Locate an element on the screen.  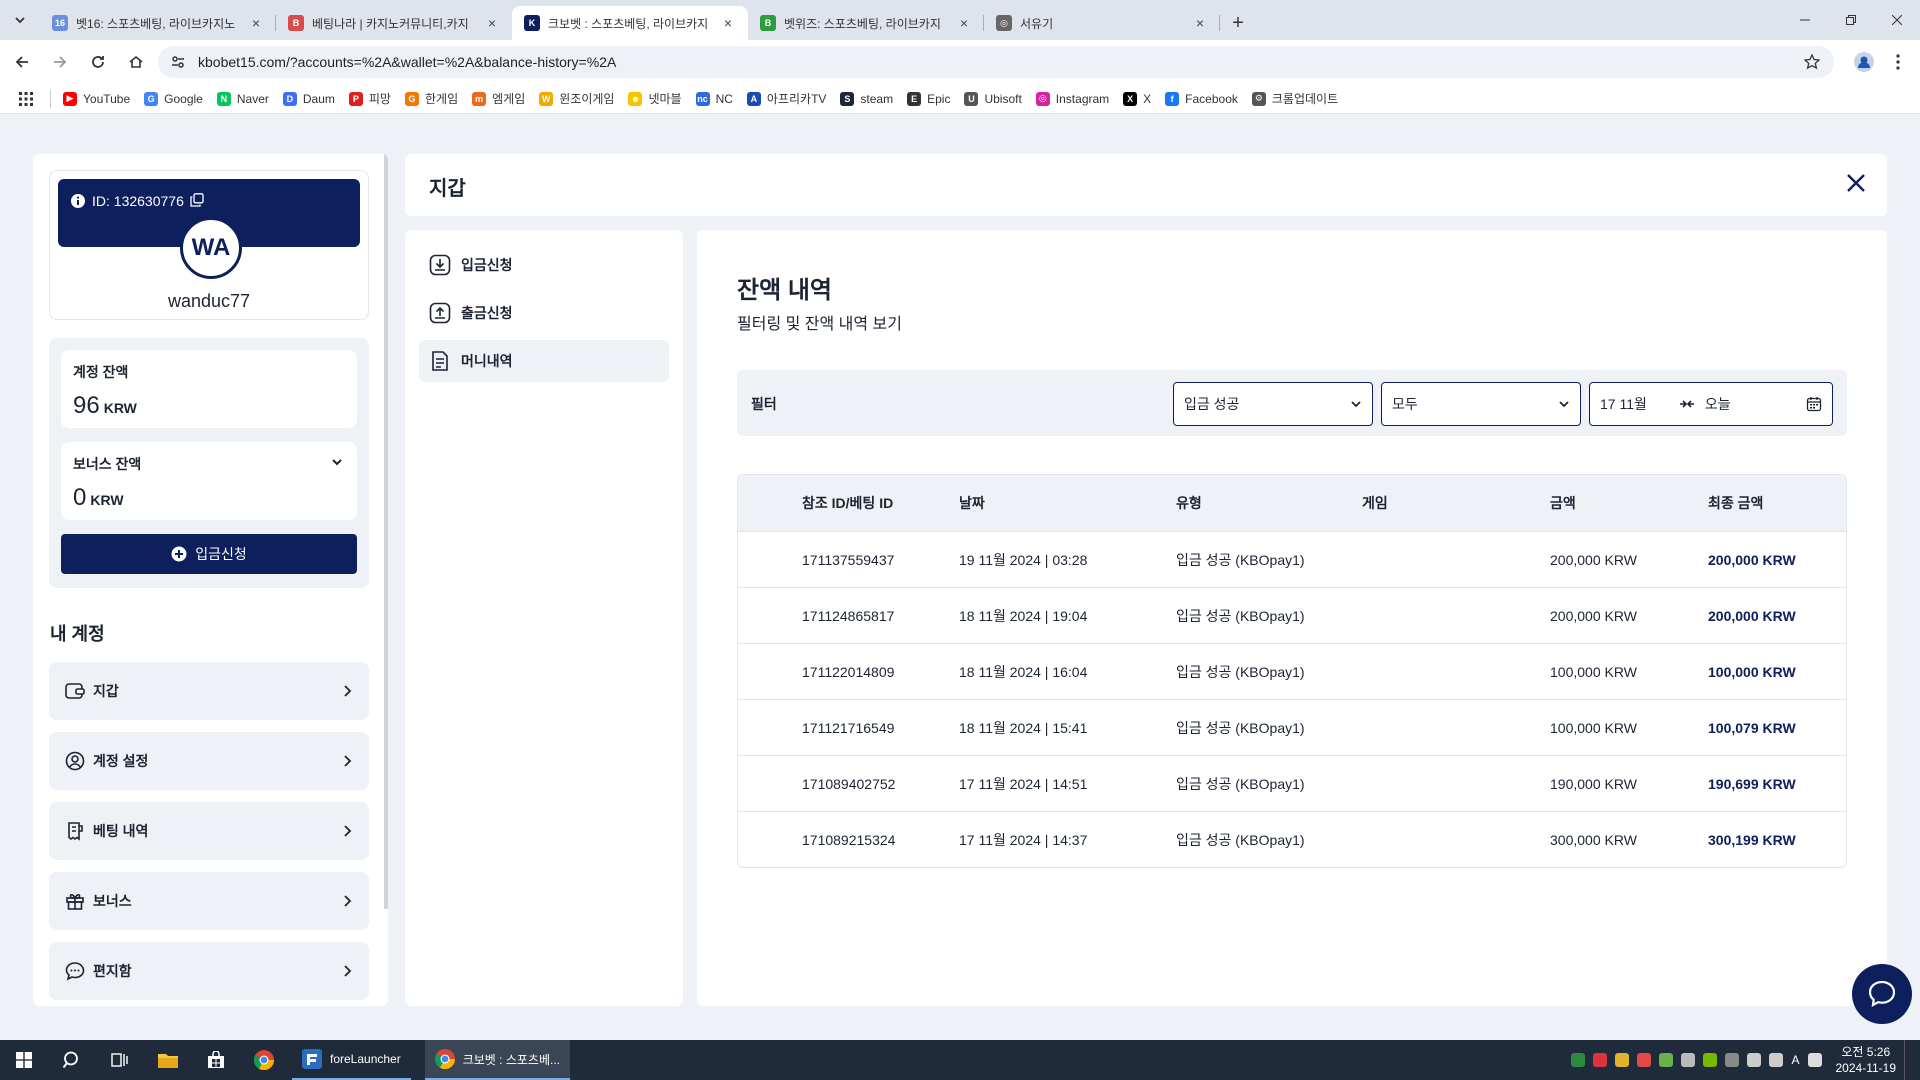
site-info-button is located at coordinates (178, 62).